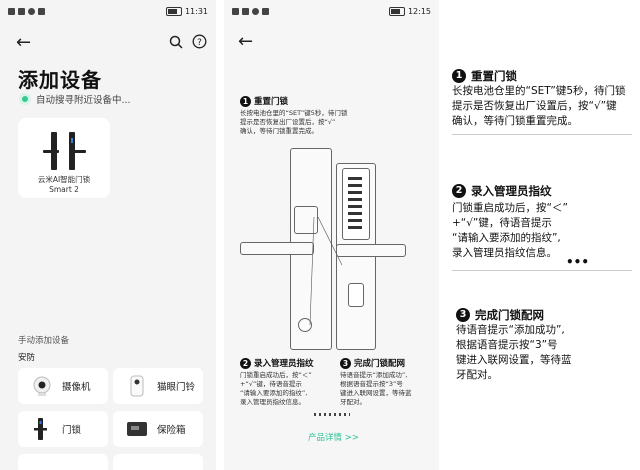 The image size is (640, 470). I want to click on found-device-card: 云米AI智能门锁 Smart 2, so click(64, 158).